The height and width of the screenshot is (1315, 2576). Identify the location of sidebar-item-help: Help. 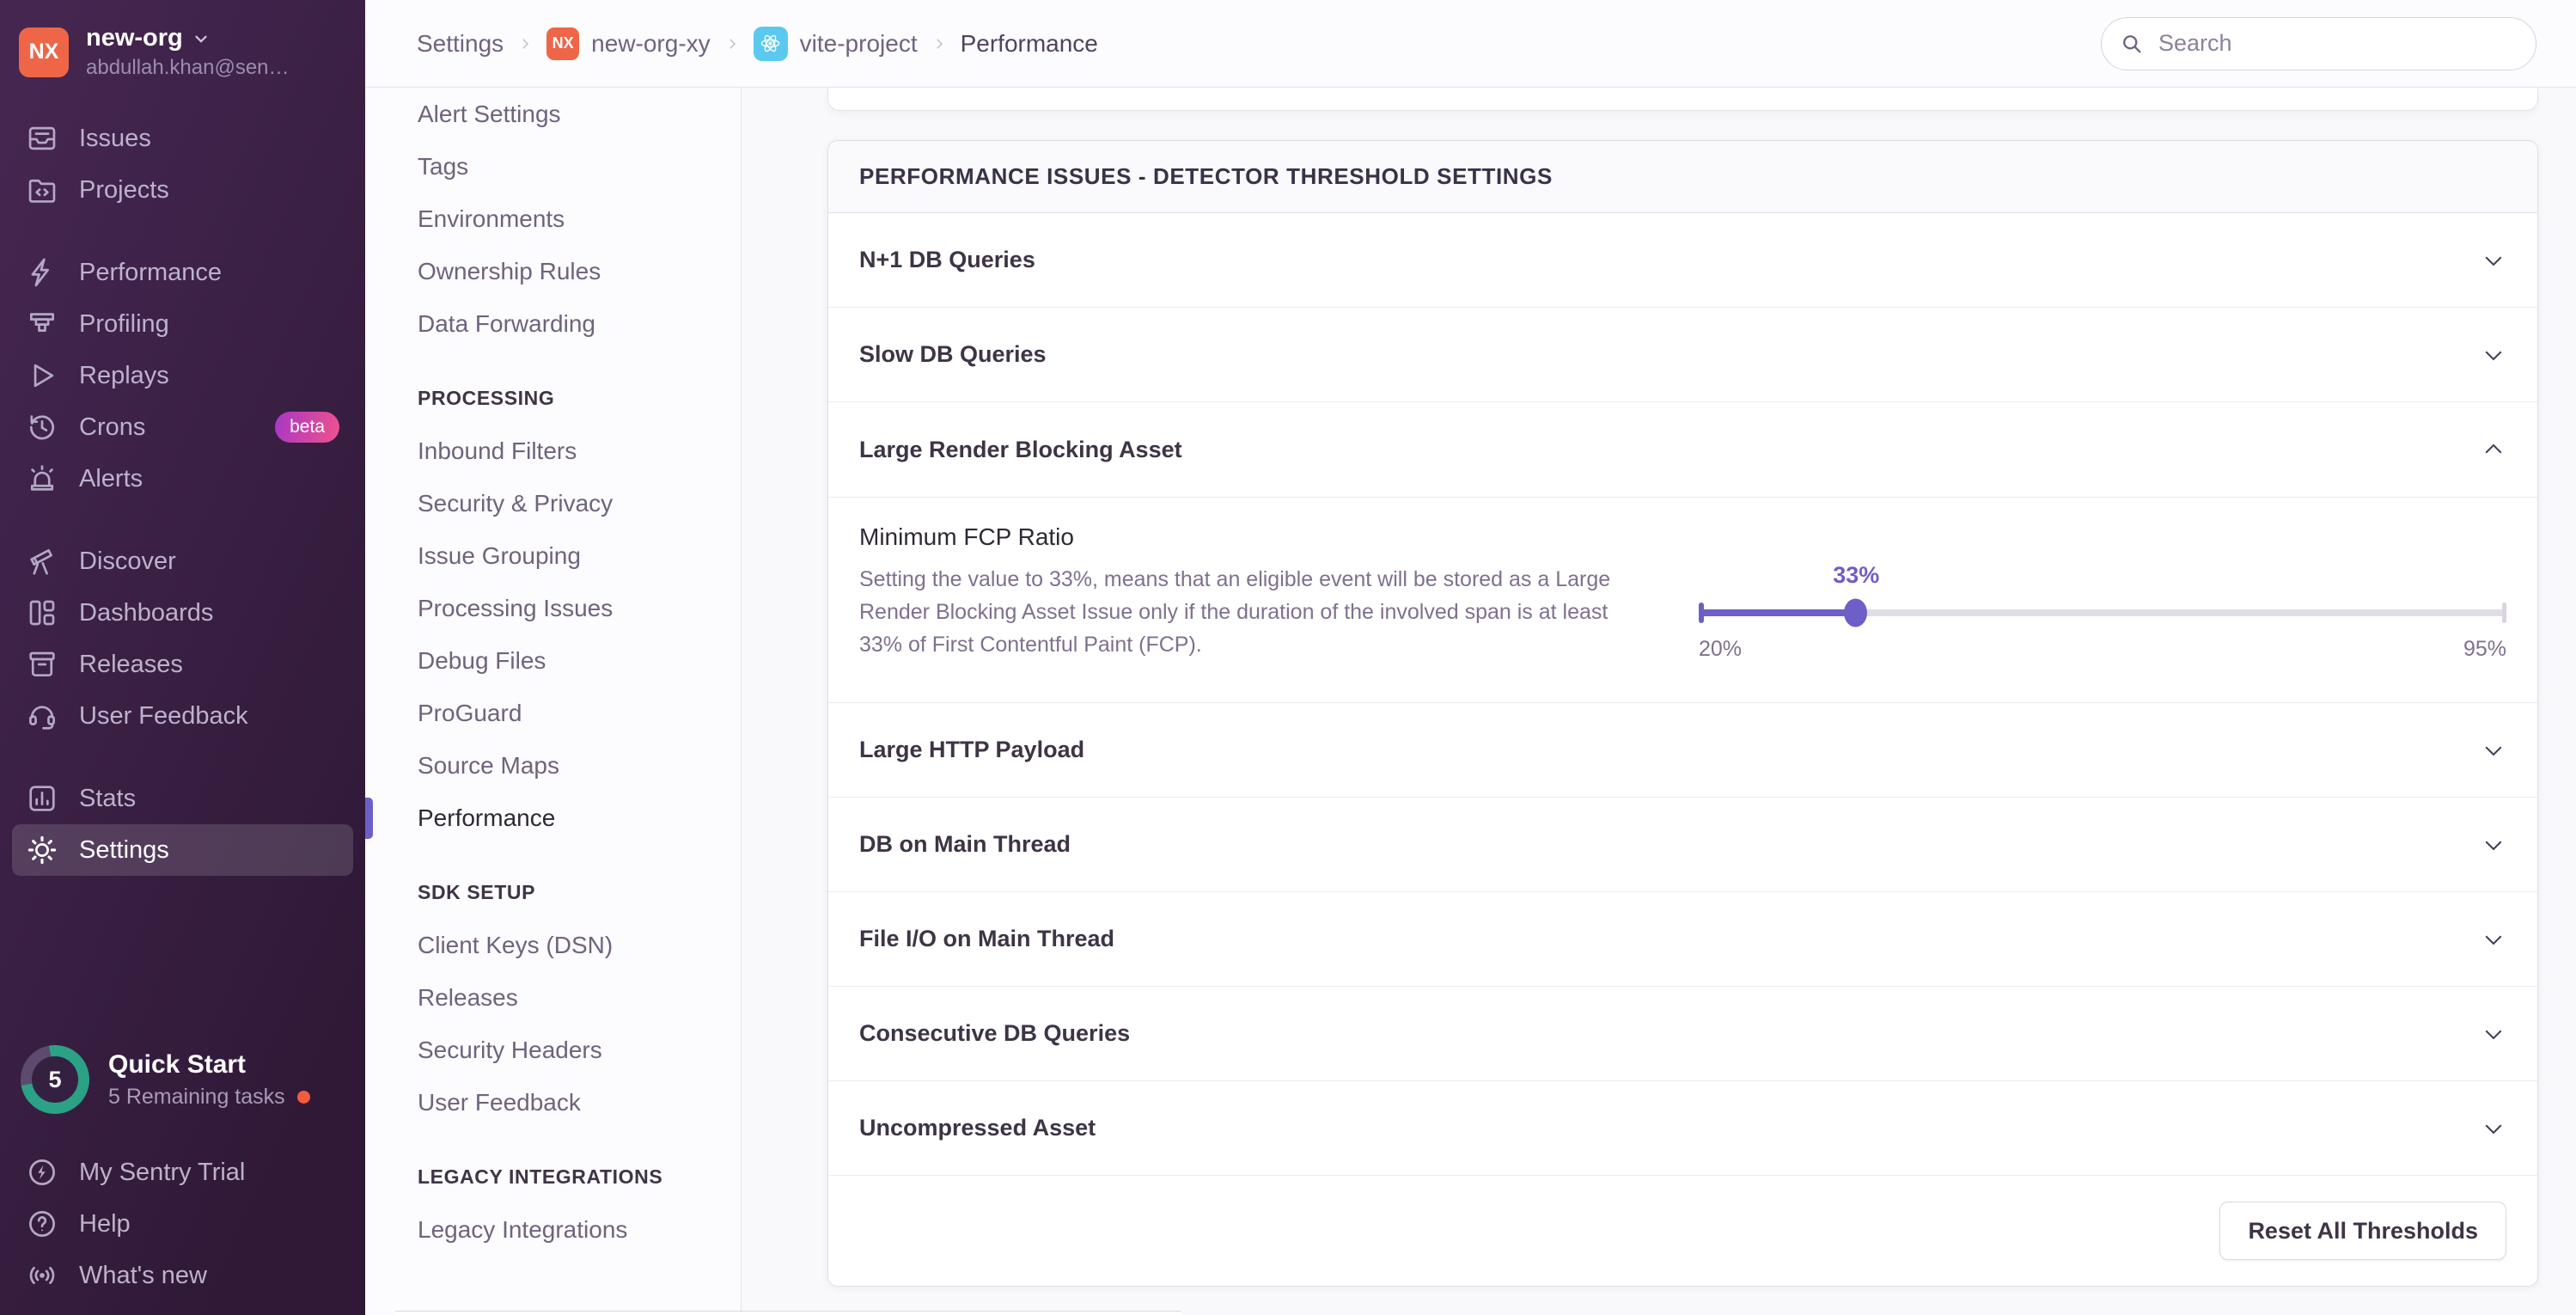
(182, 1224).